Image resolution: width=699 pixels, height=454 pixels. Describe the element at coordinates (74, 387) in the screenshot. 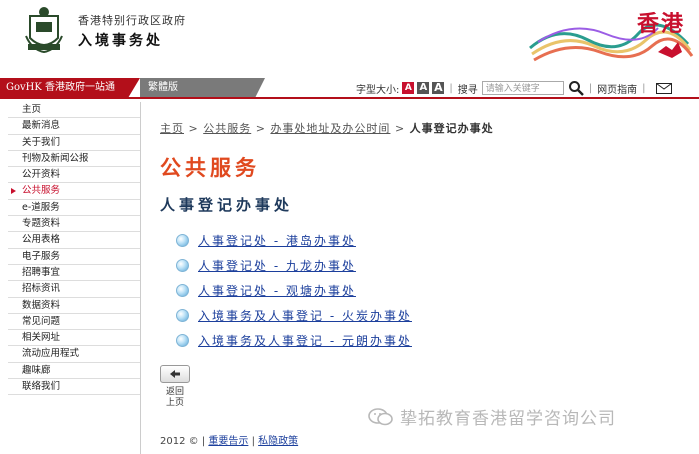

I see `sidebar-item-contact: 联络我们` at that location.